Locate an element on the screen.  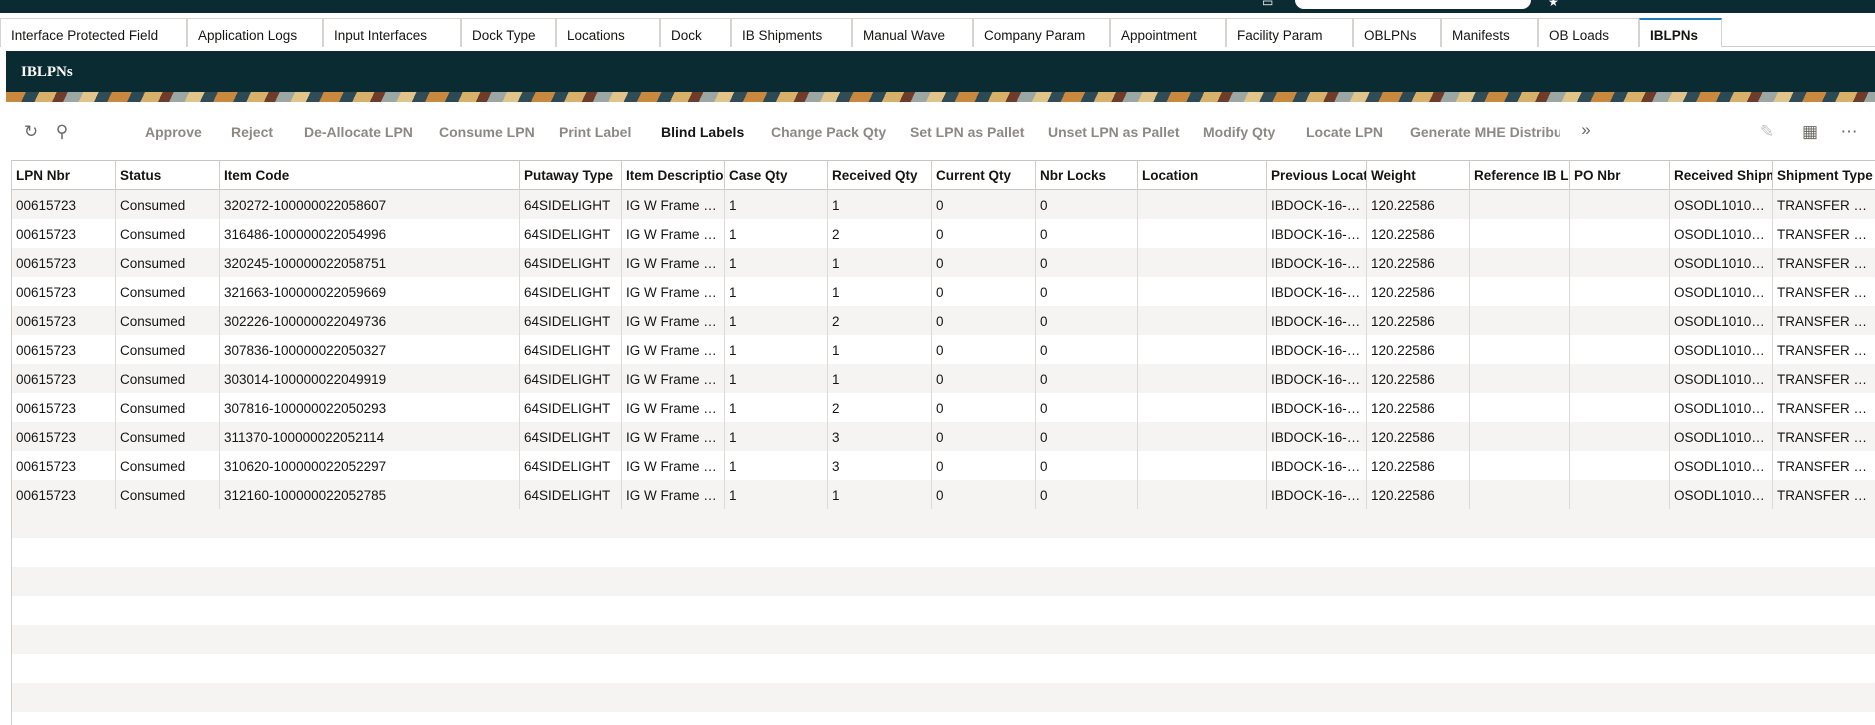
column-header-reference-ib-lpn: Reference IB LPN is located at coordinates (1520, 175).